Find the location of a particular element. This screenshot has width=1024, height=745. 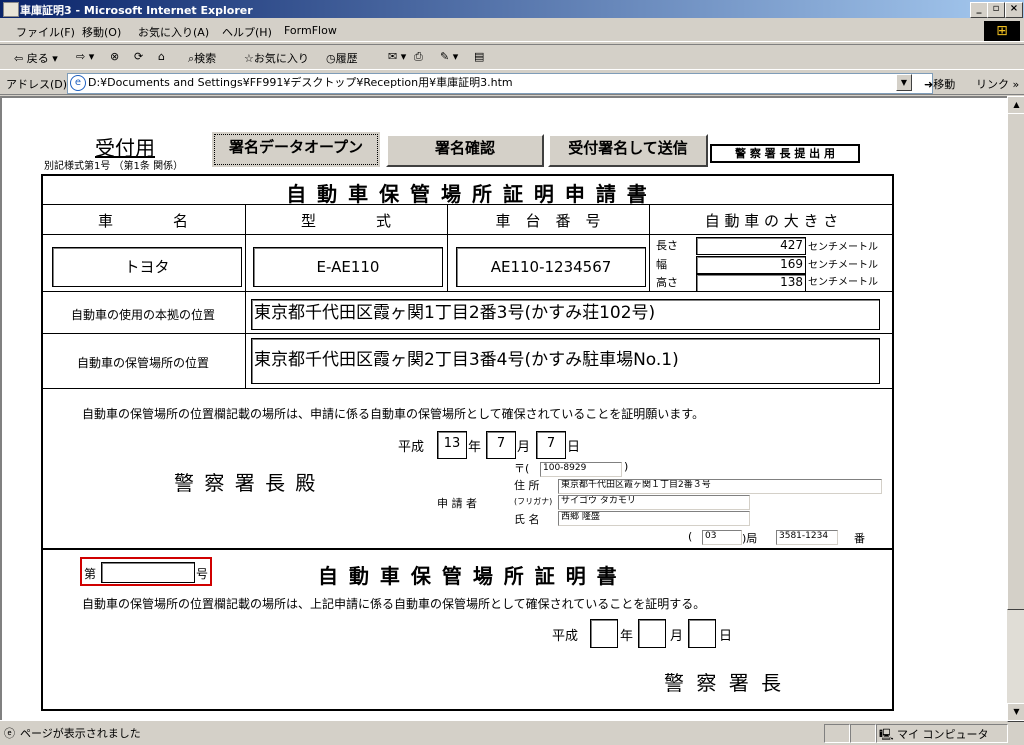

cert-month-label: 月 is located at coordinates (677, 636).